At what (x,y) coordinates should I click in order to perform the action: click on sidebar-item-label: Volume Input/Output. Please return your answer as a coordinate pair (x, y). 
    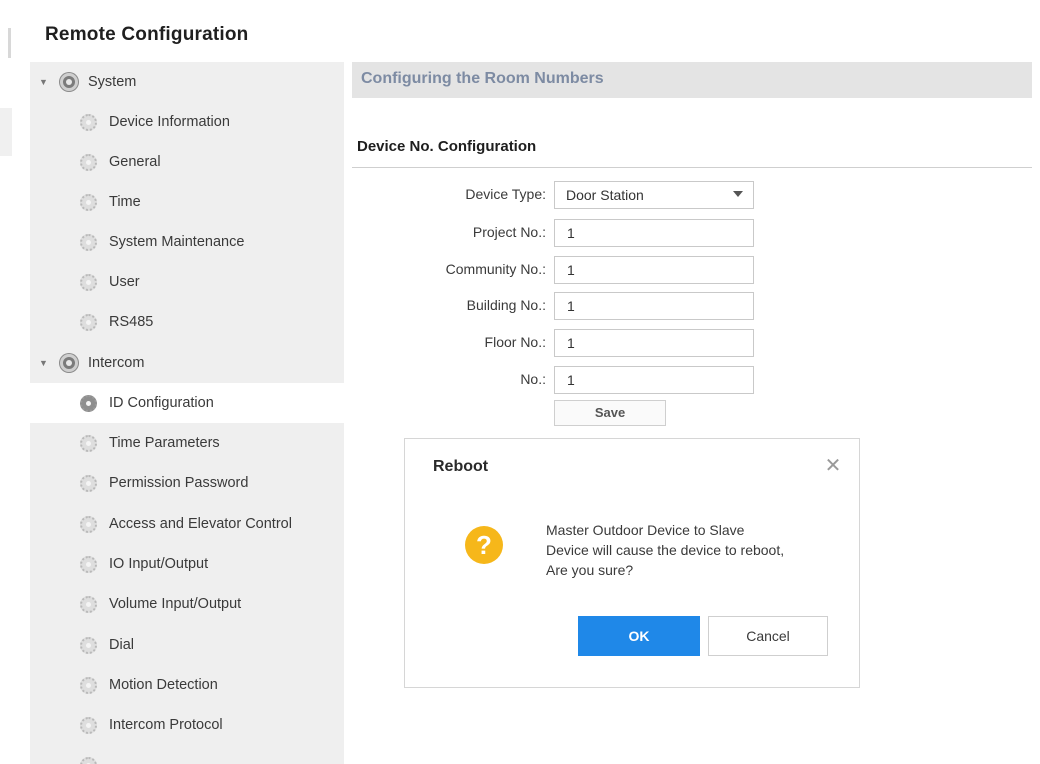
    Looking at the image, I should click on (175, 604).